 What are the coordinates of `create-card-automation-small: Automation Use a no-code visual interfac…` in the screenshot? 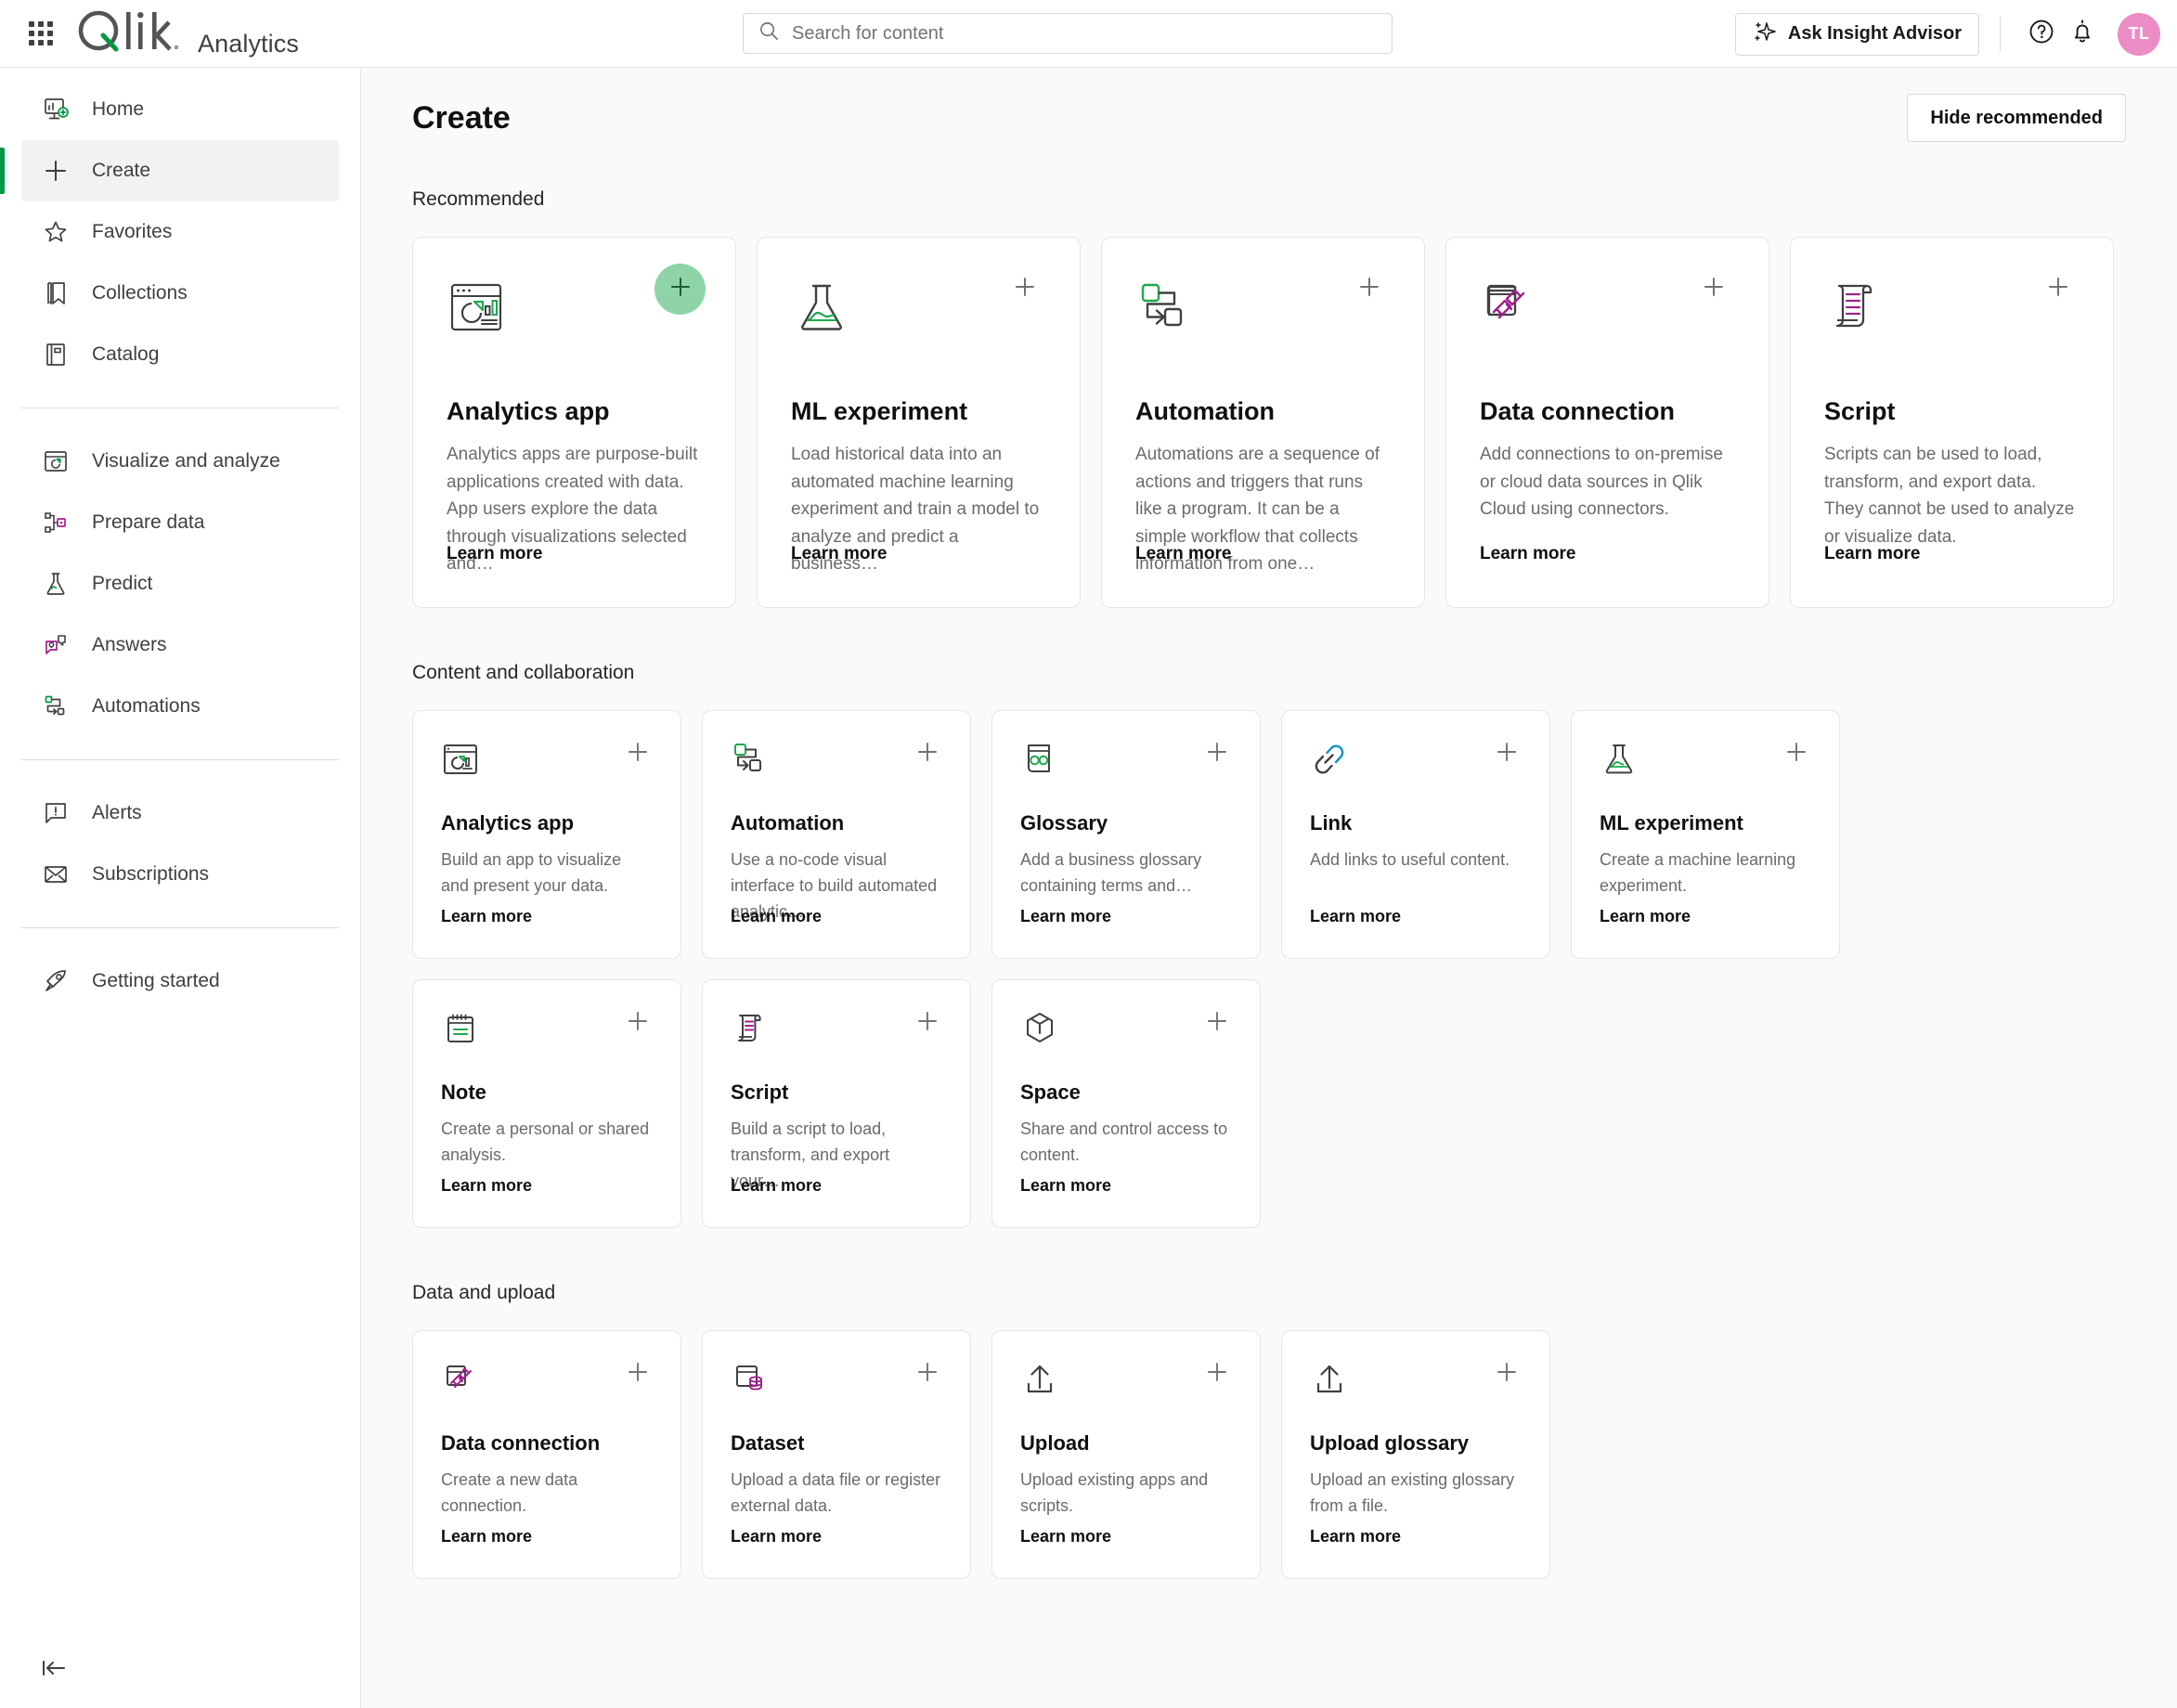 It's located at (836, 834).